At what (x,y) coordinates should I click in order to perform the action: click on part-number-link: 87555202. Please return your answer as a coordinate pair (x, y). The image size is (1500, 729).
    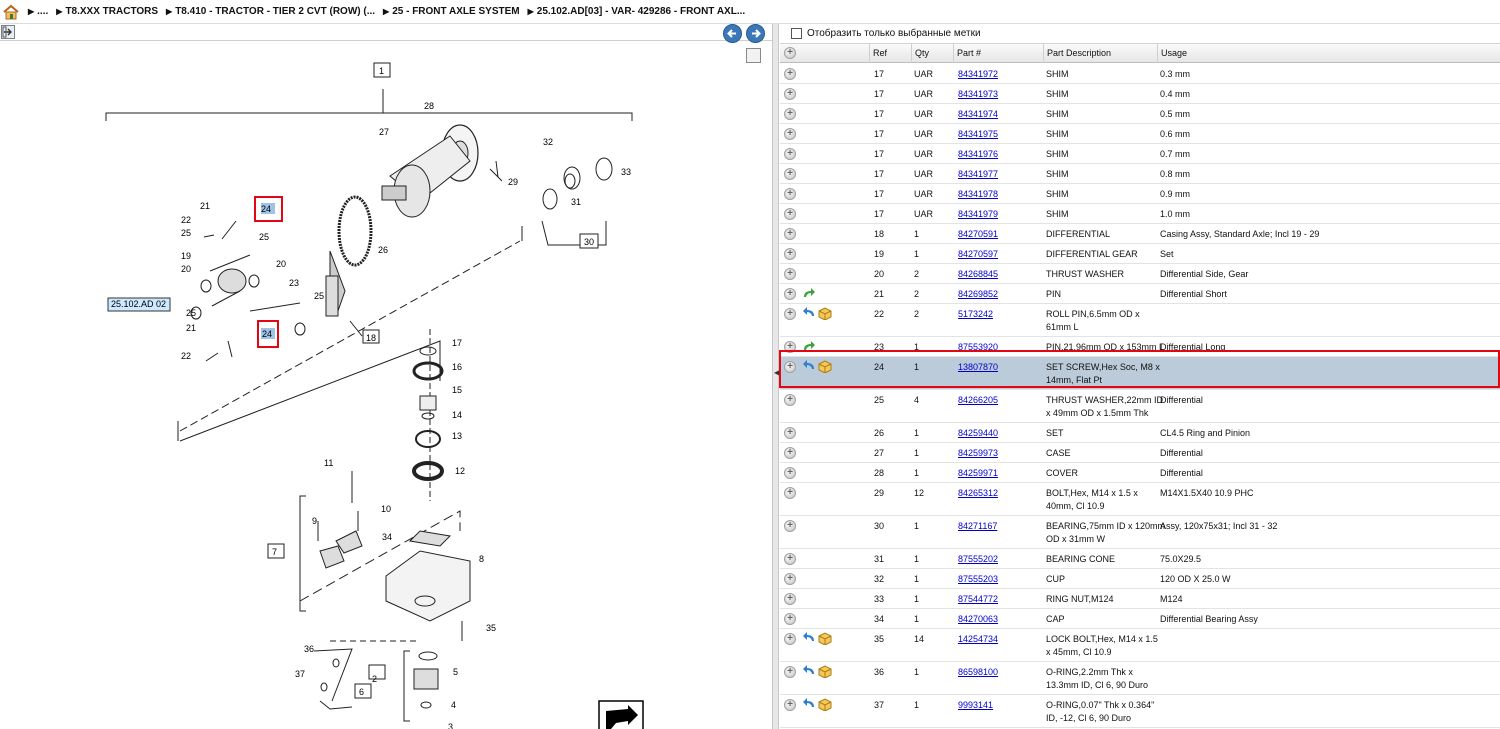
    Looking at the image, I should click on (978, 559).